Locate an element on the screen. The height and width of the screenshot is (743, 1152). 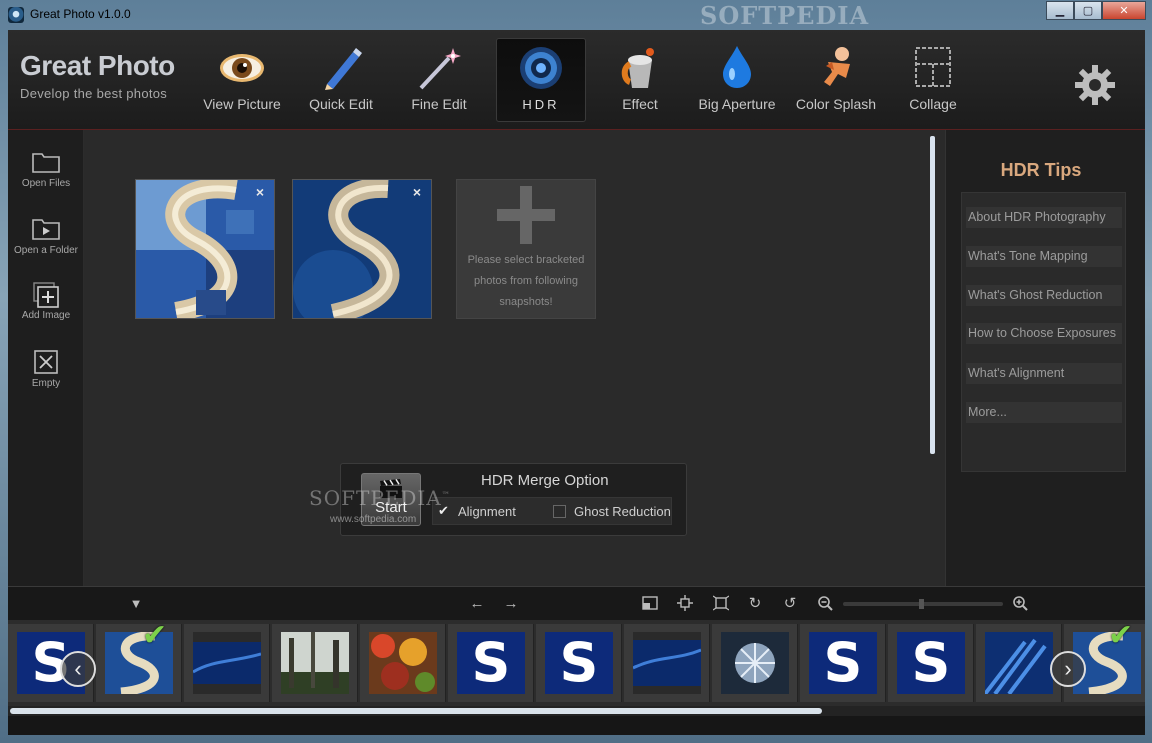
brand: Great Photo Develop the best photos is located at coordinates (97, 75).